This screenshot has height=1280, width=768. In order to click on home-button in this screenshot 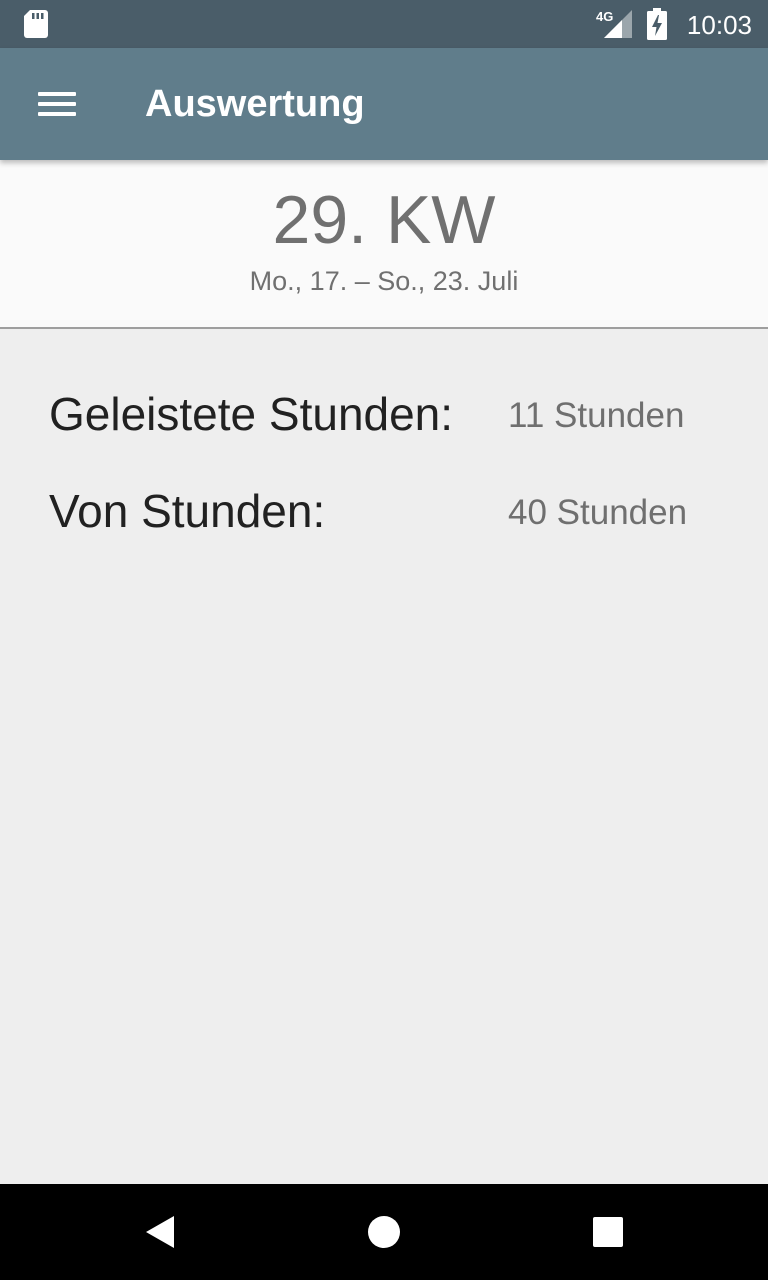, I will do `click(384, 1232)`.